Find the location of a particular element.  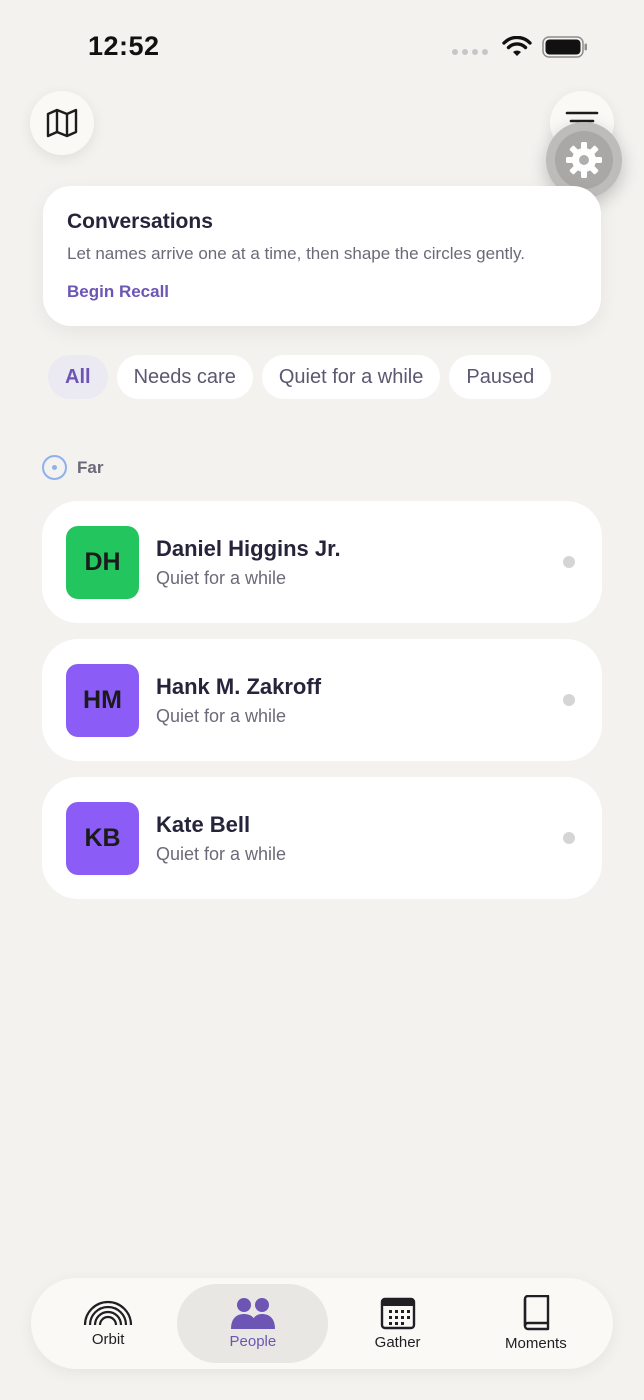

status-time: 12:52 is located at coordinates (124, 46).